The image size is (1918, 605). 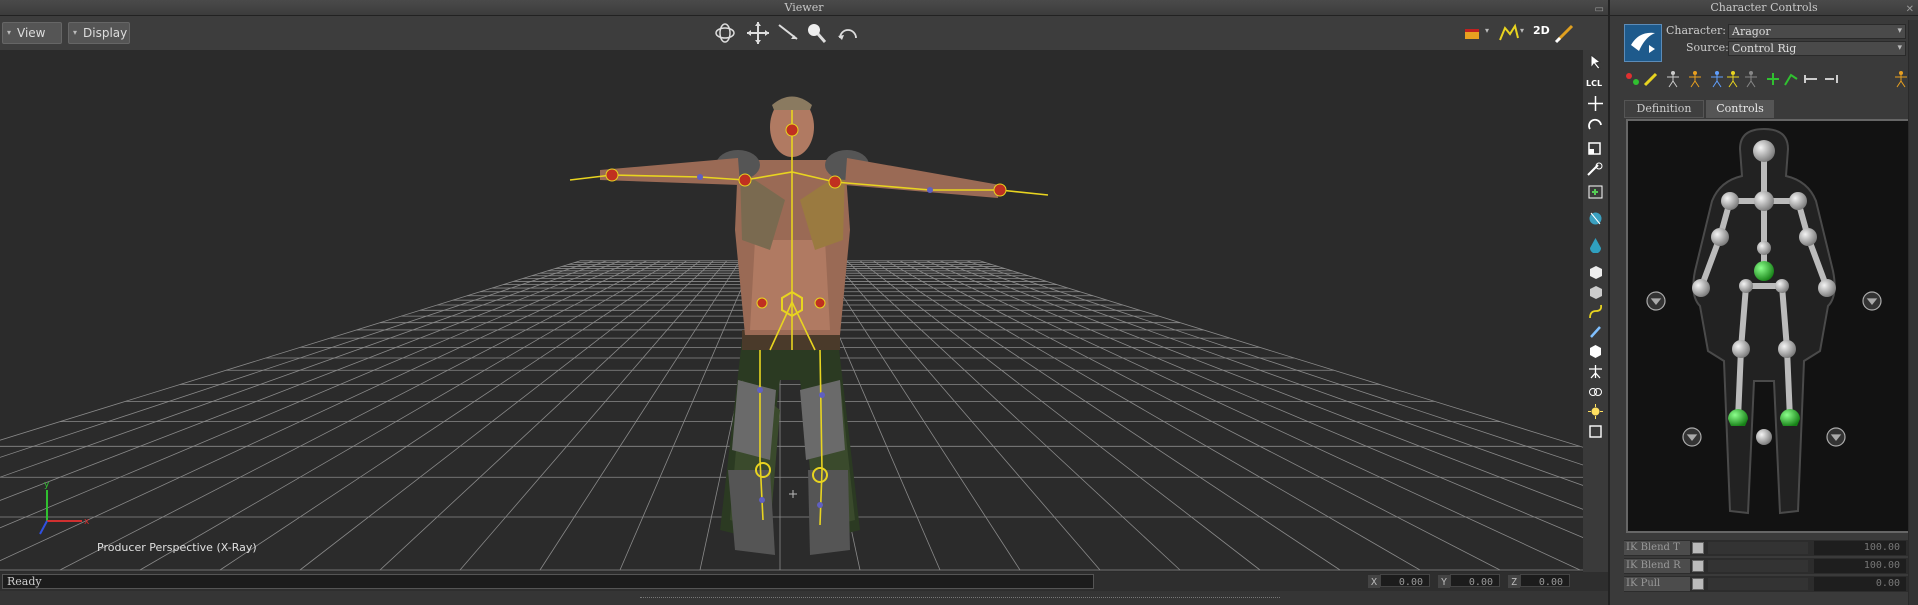 What do you see at coordinates (64, 507) in the screenshot?
I see `axis-gizmo: y x` at bounding box center [64, 507].